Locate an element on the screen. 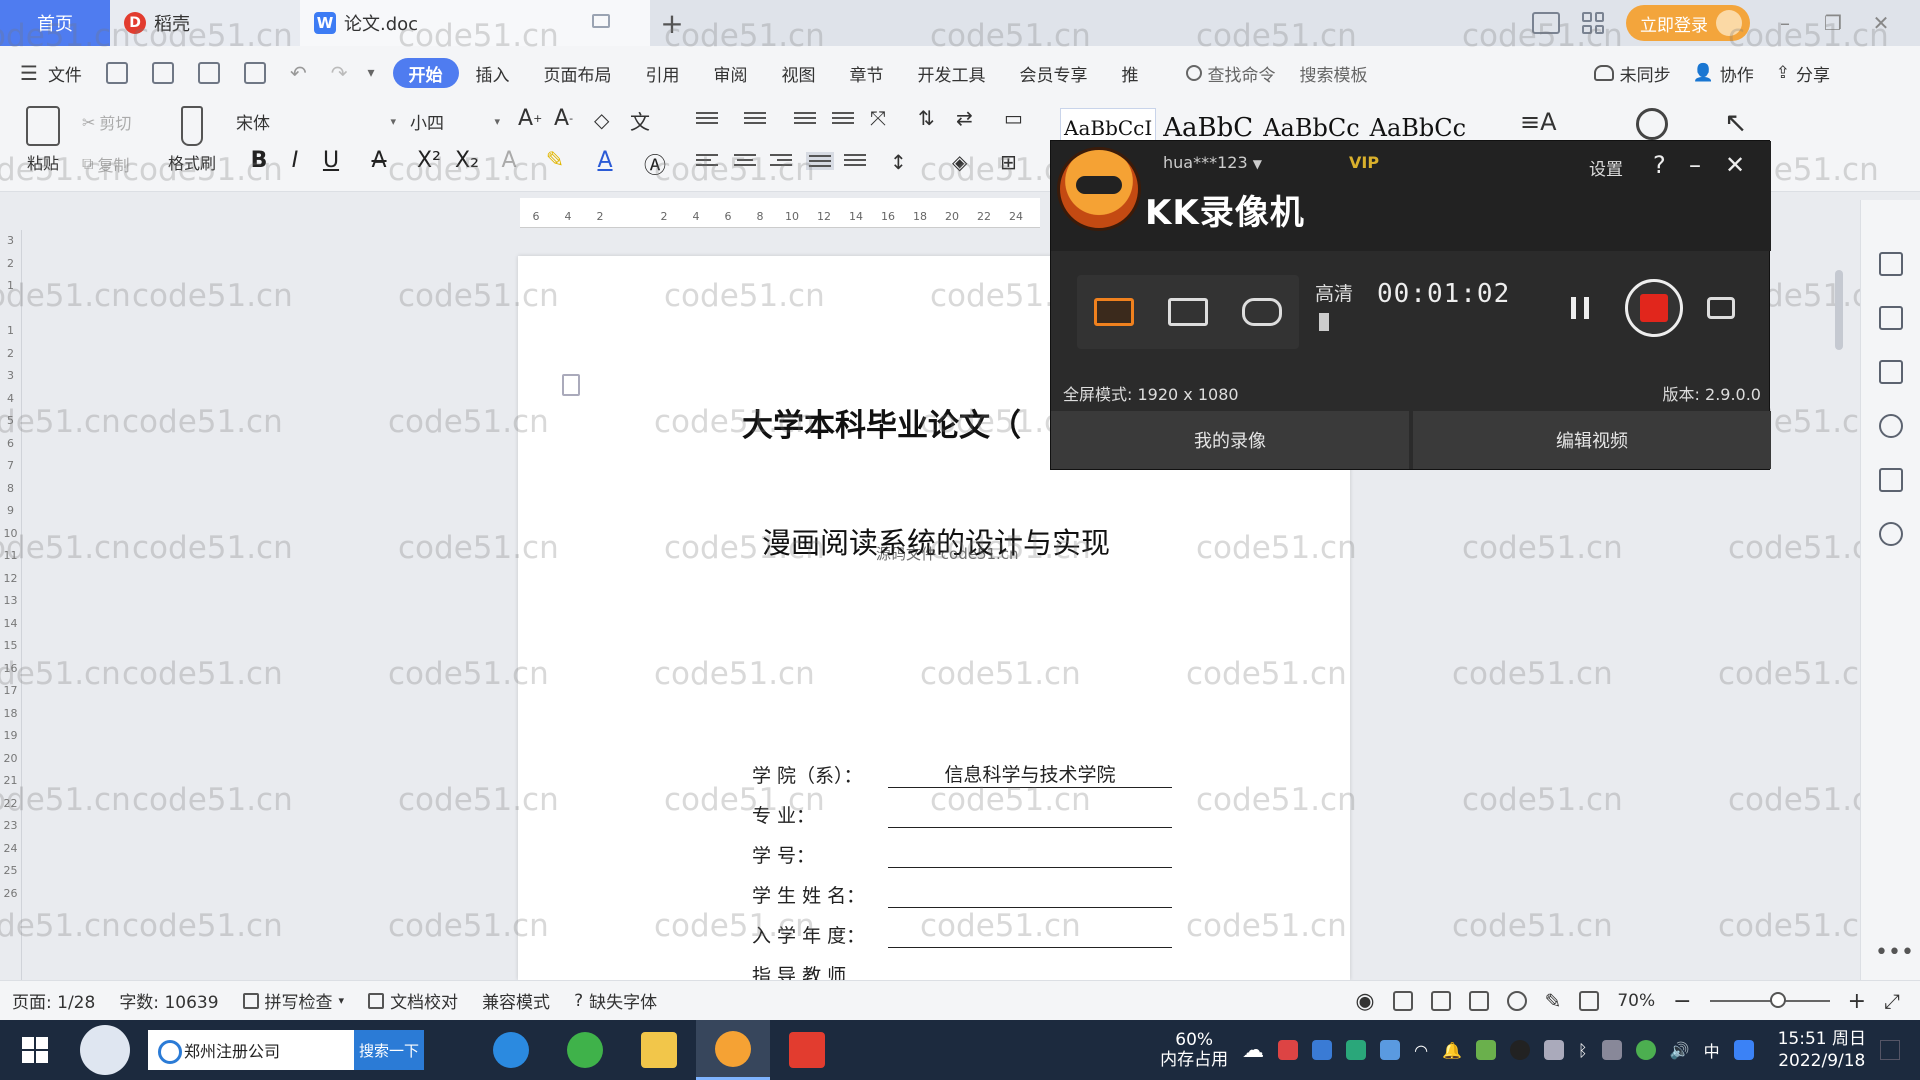  tray-input-icon is located at coordinates (1743, 1050).